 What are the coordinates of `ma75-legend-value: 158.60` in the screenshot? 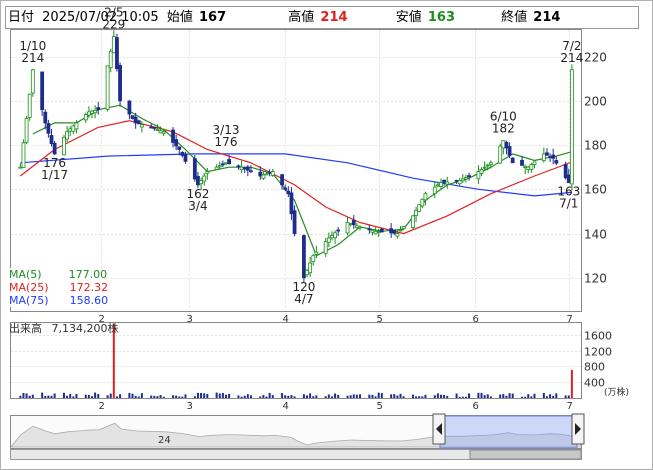 It's located at (89, 300).